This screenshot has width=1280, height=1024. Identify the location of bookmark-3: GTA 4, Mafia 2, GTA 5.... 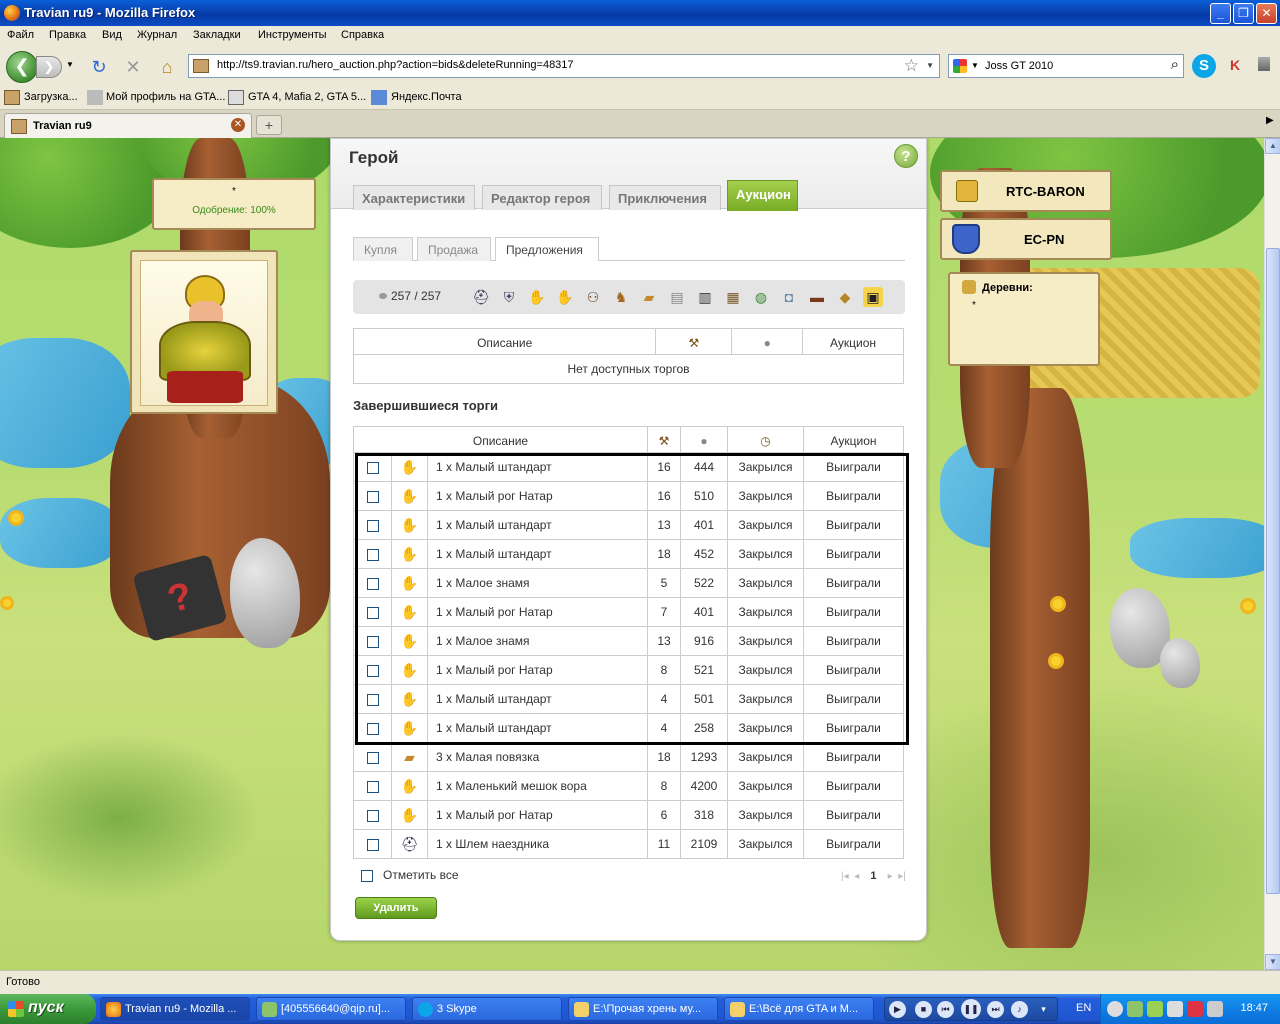
(307, 97).